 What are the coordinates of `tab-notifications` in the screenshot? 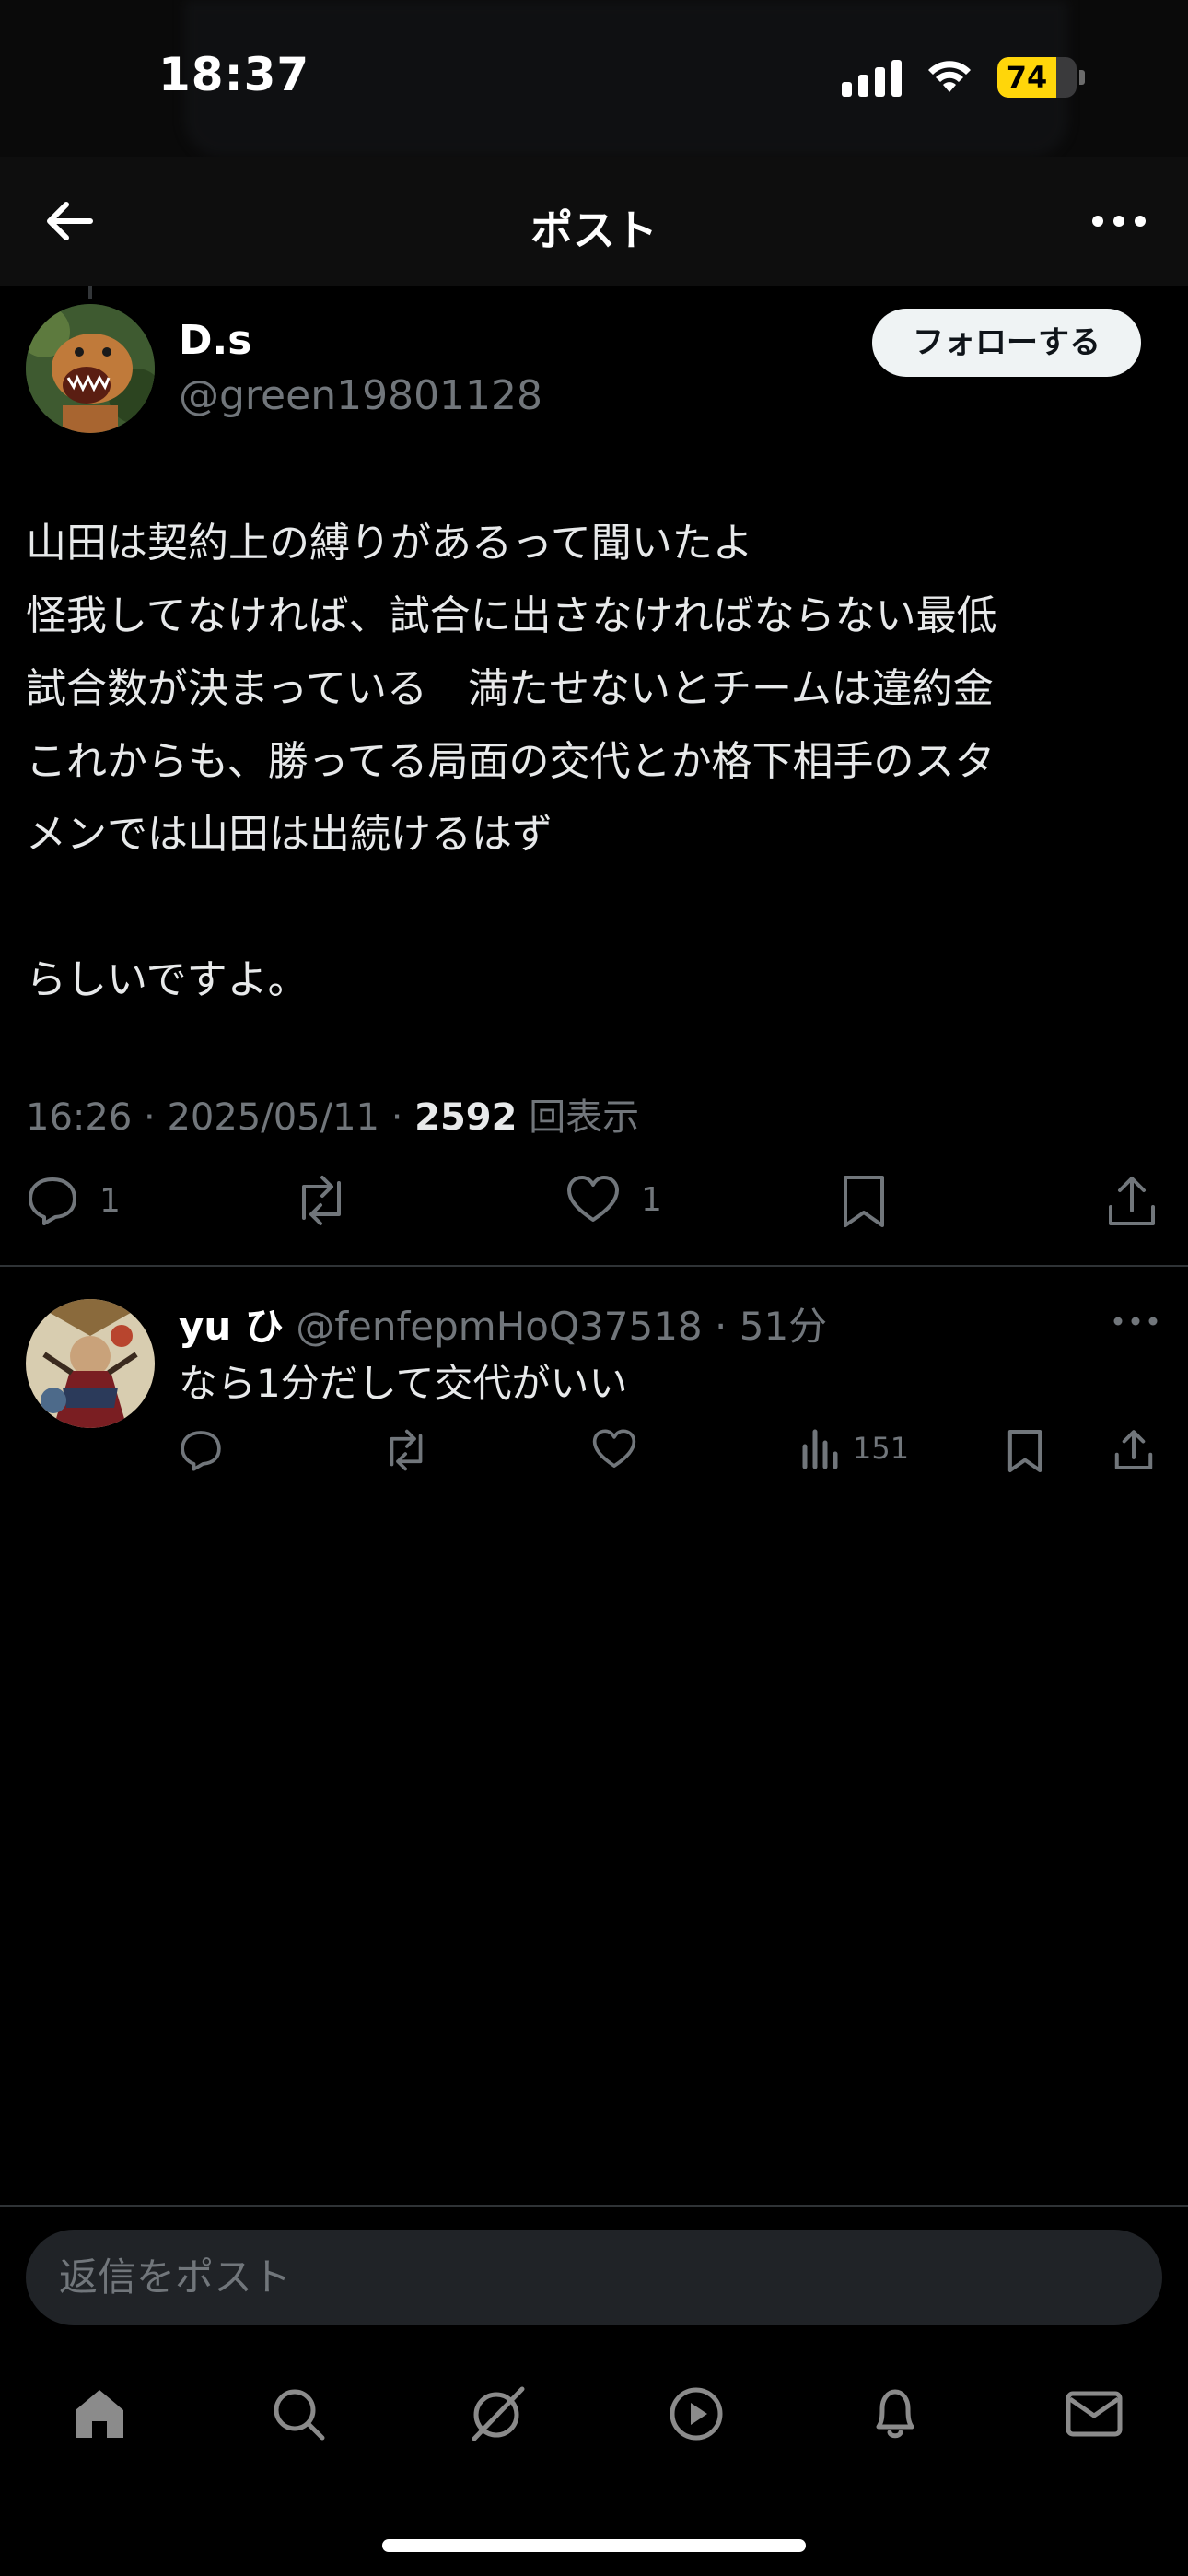 It's located at (895, 2414).